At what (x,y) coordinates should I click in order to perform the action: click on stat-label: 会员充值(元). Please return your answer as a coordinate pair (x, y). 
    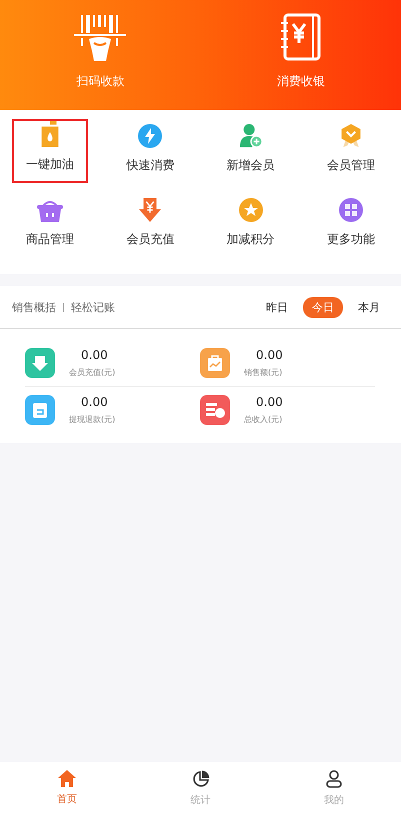
    Looking at the image, I should click on (92, 372).